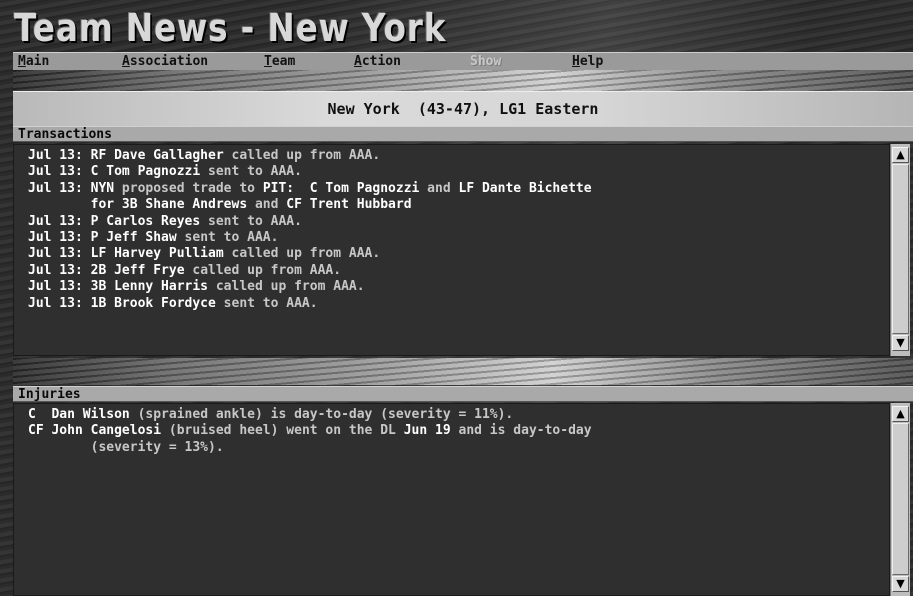 The width and height of the screenshot is (913, 596). Describe the element at coordinates (458, 238) in the screenshot. I see `transaction-row: Jul 13: P Jeff Shaw sent to AAA.` at that location.